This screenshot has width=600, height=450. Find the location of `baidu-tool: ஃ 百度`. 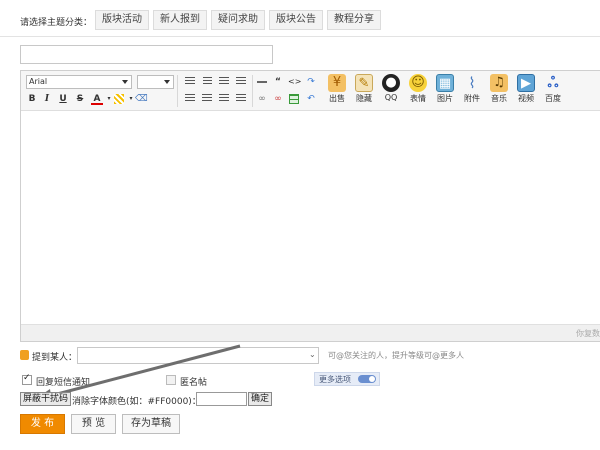

baidu-tool: ஃ 百度 is located at coordinates (553, 89).